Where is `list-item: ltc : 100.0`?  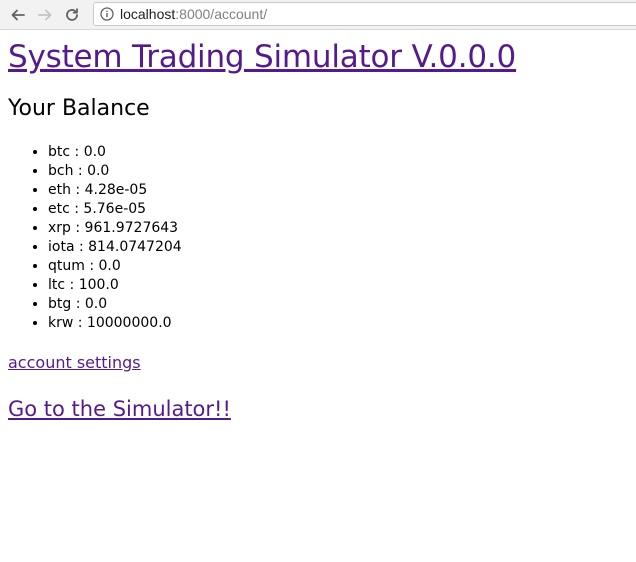
list-item: ltc : 100.0 is located at coordinates (338, 285).